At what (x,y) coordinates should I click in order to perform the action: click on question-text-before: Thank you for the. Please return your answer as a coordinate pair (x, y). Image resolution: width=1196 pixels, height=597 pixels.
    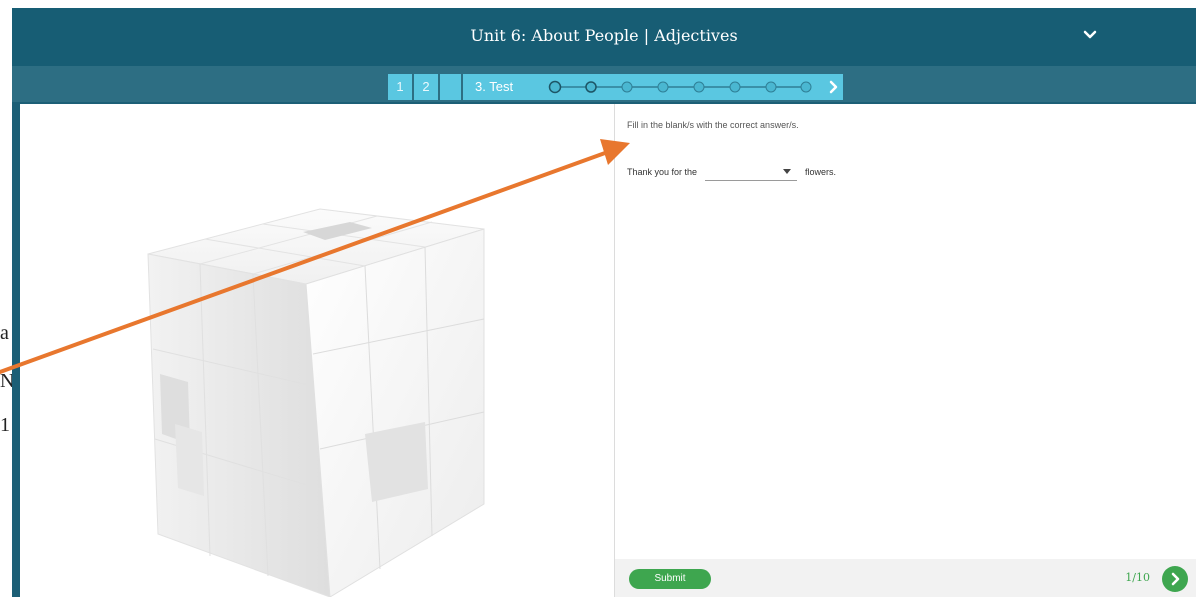
    Looking at the image, I should click on (662, 172).